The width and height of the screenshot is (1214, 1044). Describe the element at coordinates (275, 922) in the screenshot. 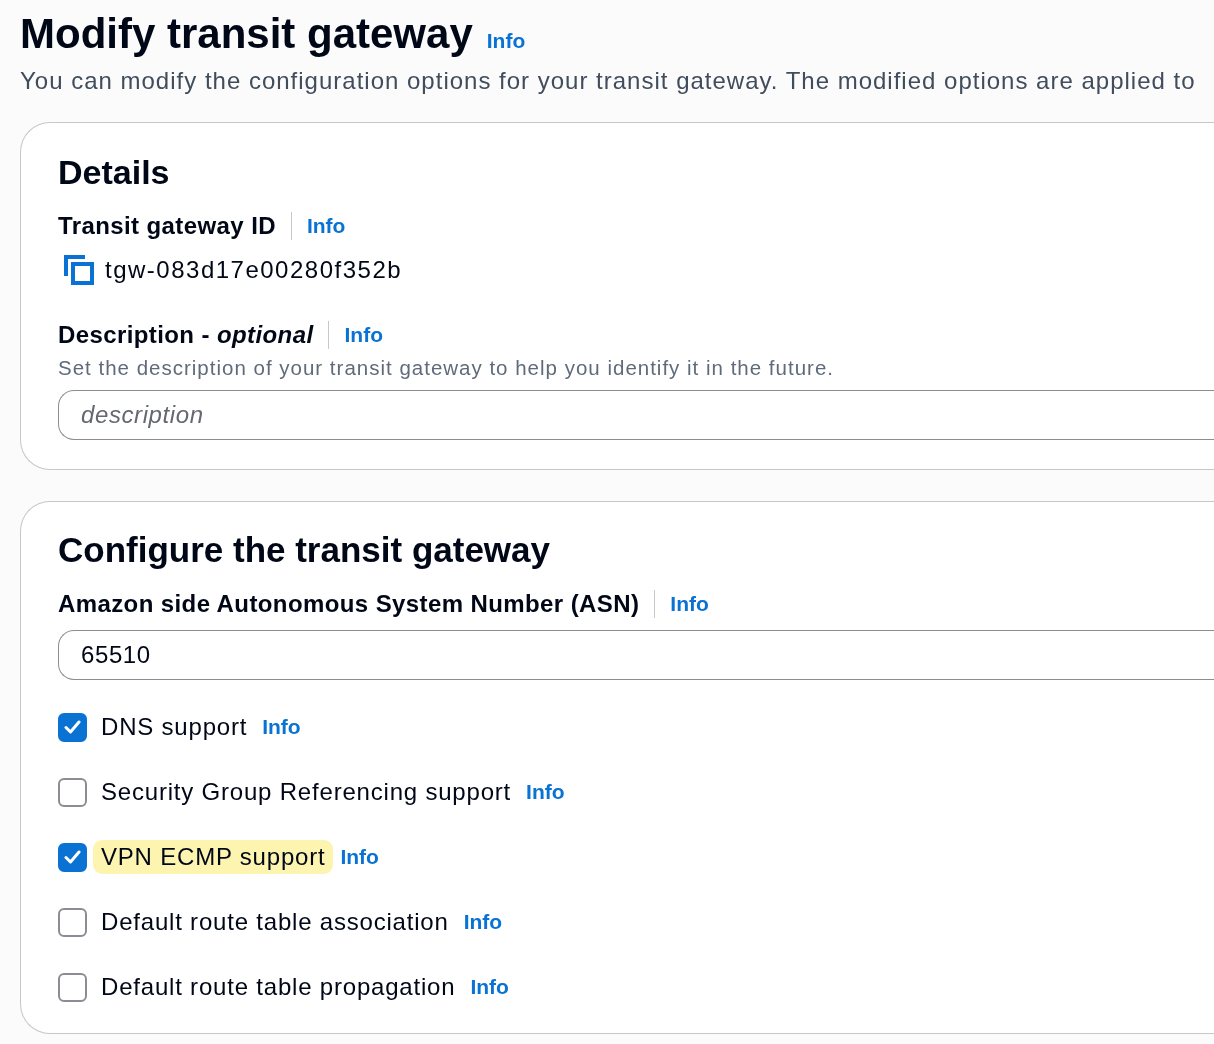

I see `checkbox-label: Default route table association` at that location.